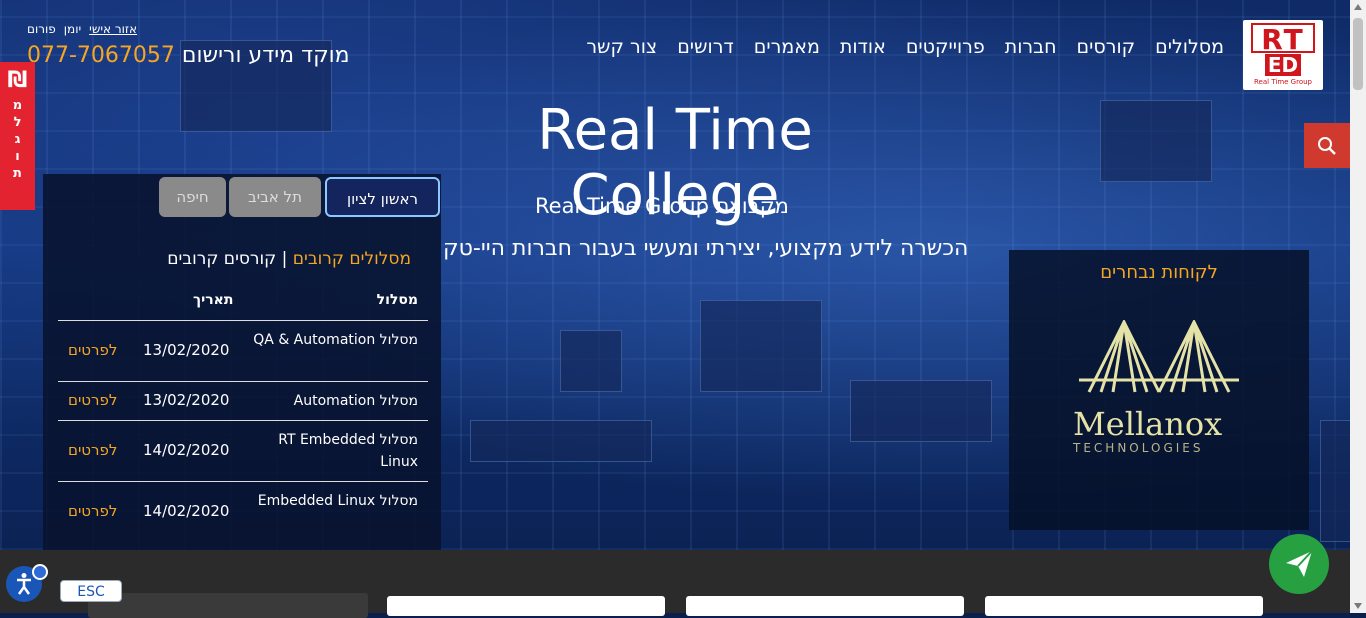 This screenshot has height=618, width=1366. I want to click on nav-articles: מאמרים, so click(787, 47).